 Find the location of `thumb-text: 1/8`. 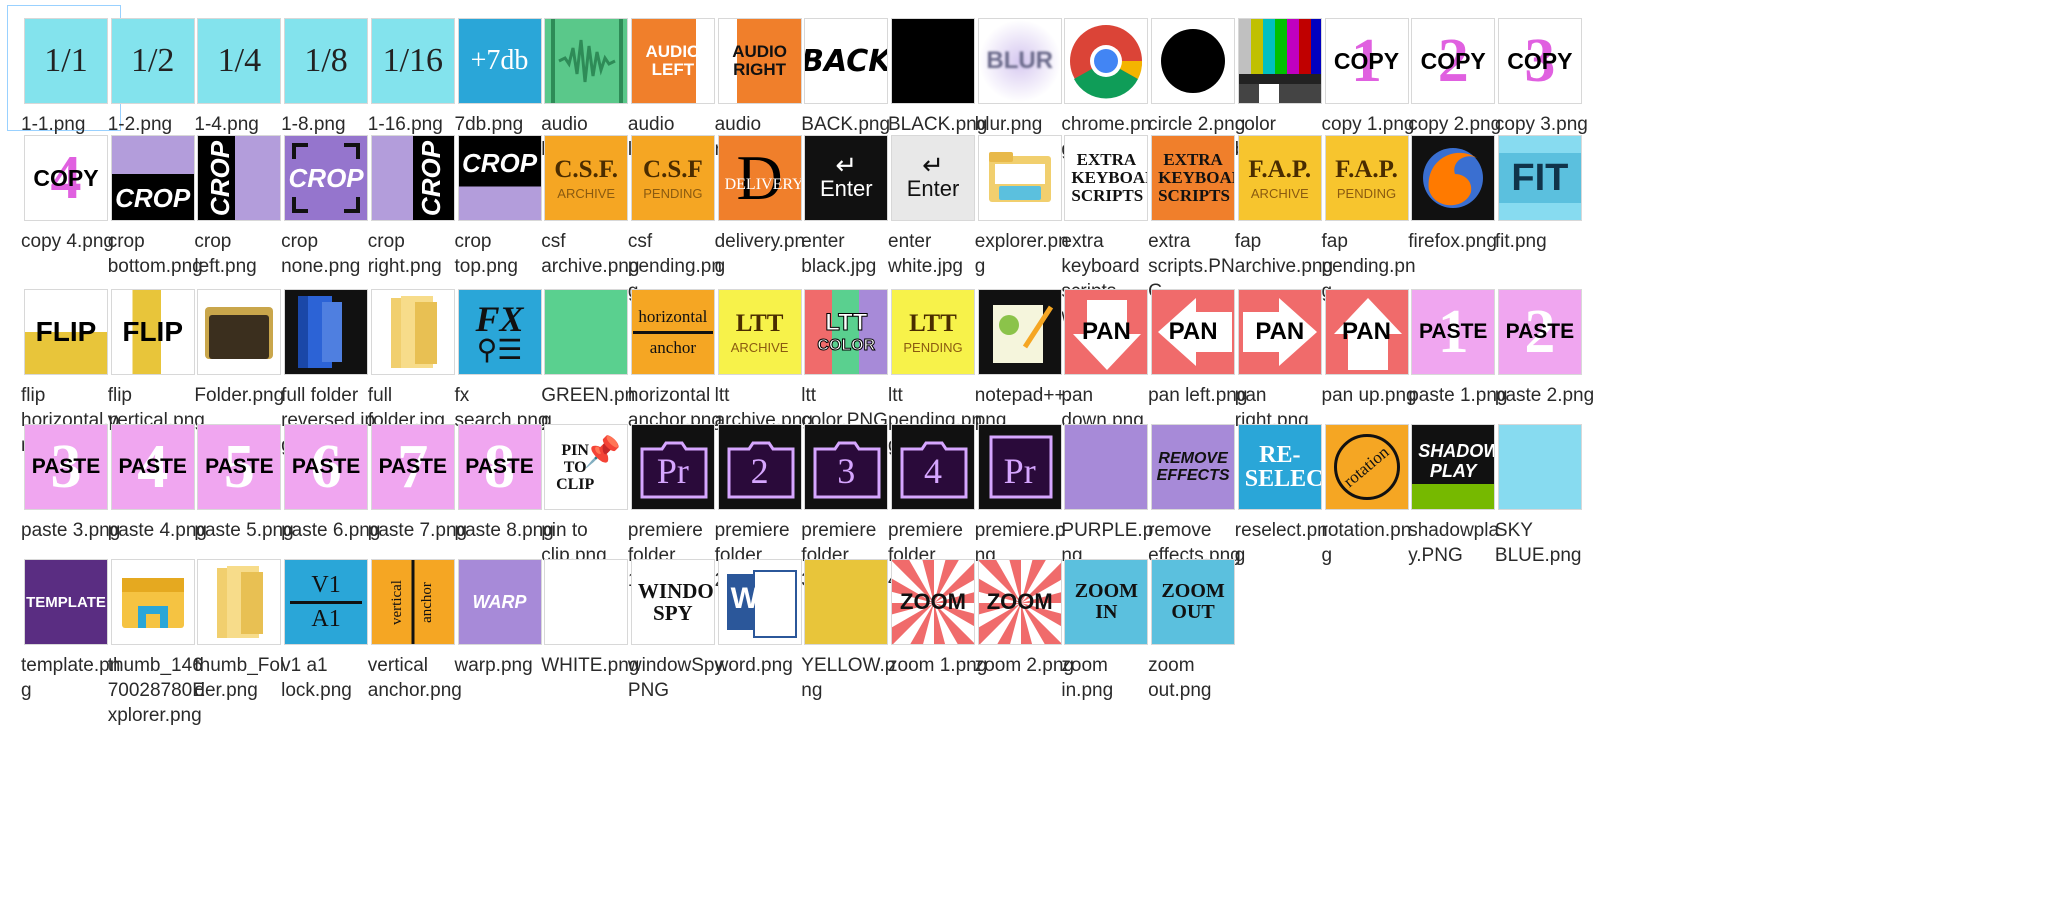

thumb-text: 1/8 is located at coordinates (326, 60).